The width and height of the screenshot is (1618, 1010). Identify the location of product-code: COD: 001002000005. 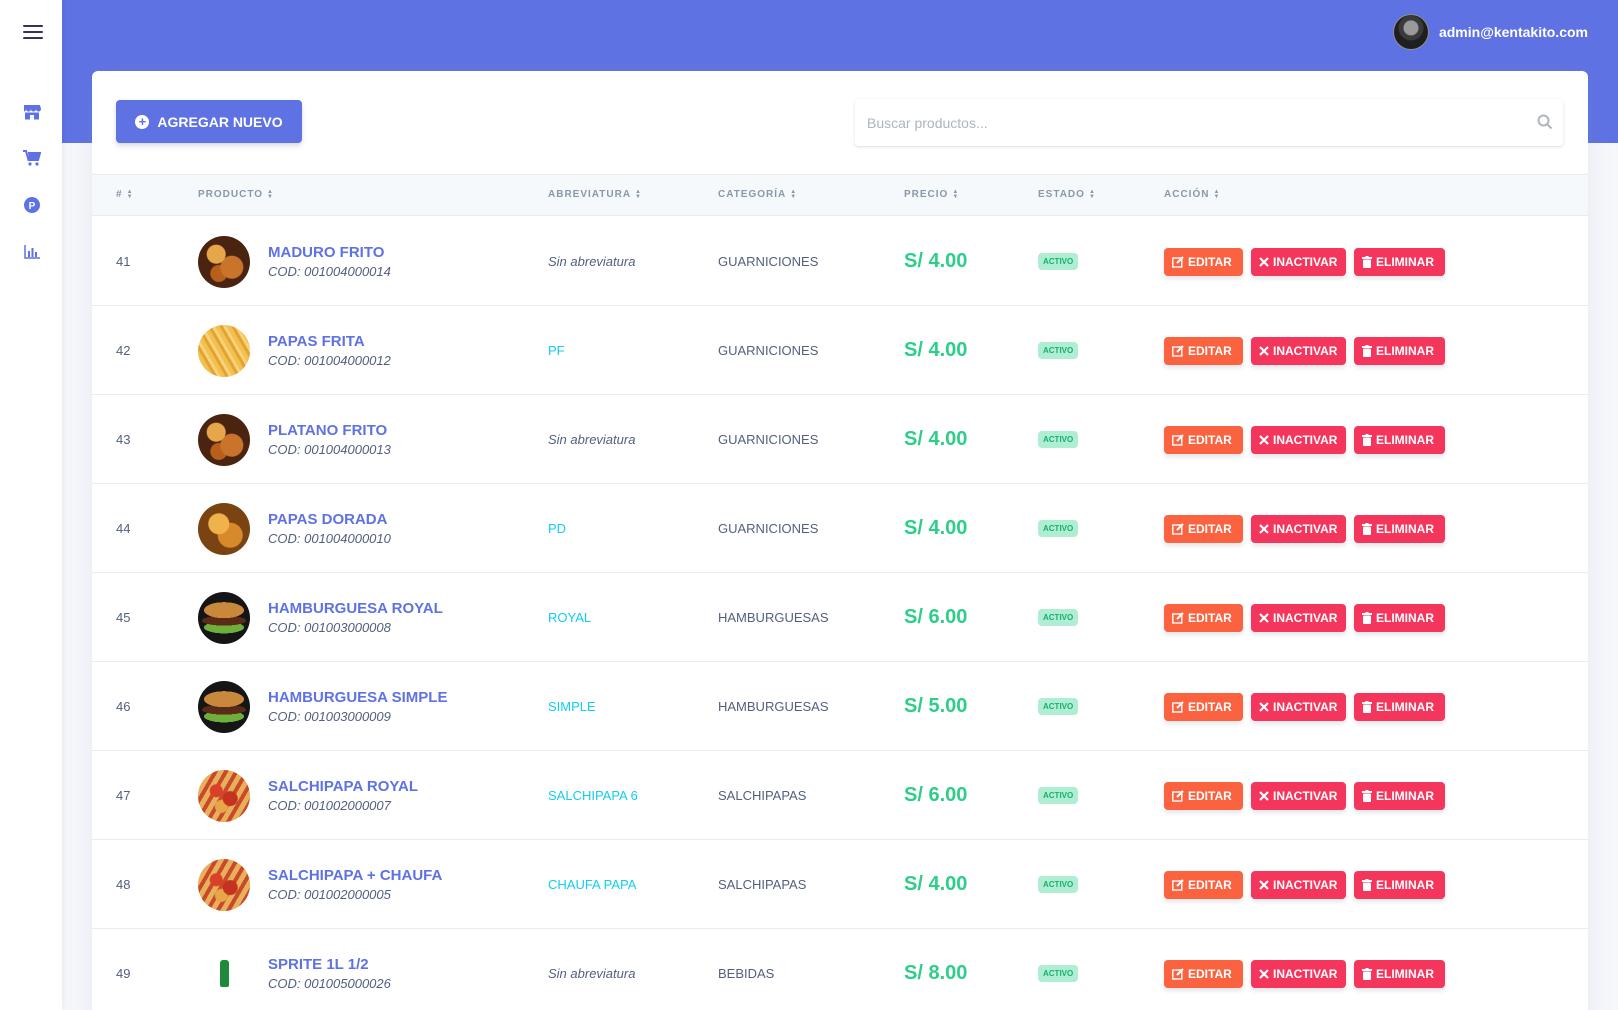
(329, 894).